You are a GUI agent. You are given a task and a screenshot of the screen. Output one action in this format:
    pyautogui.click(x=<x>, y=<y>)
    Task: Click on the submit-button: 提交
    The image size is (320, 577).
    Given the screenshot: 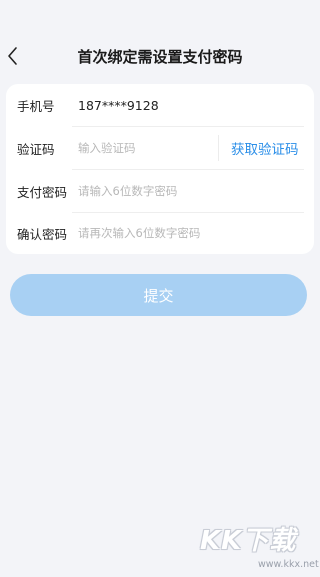 What is the action you would take?
    pyautogui.click(x=158, y=295)
    